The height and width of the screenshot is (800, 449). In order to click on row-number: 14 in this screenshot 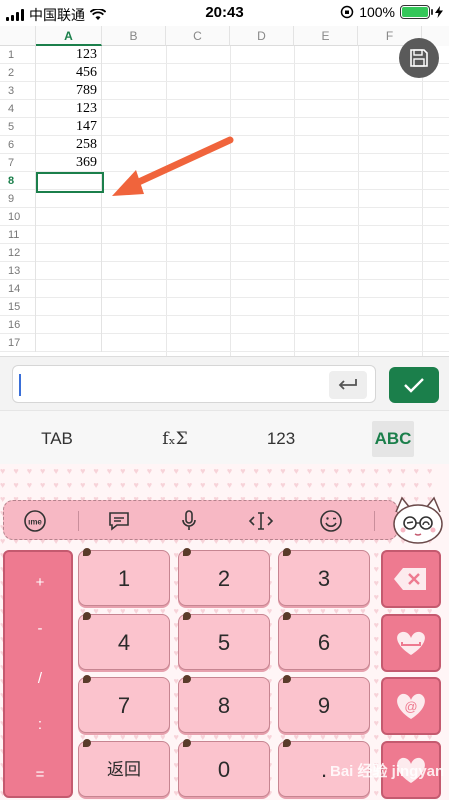, I will do `click(18, 289)`.